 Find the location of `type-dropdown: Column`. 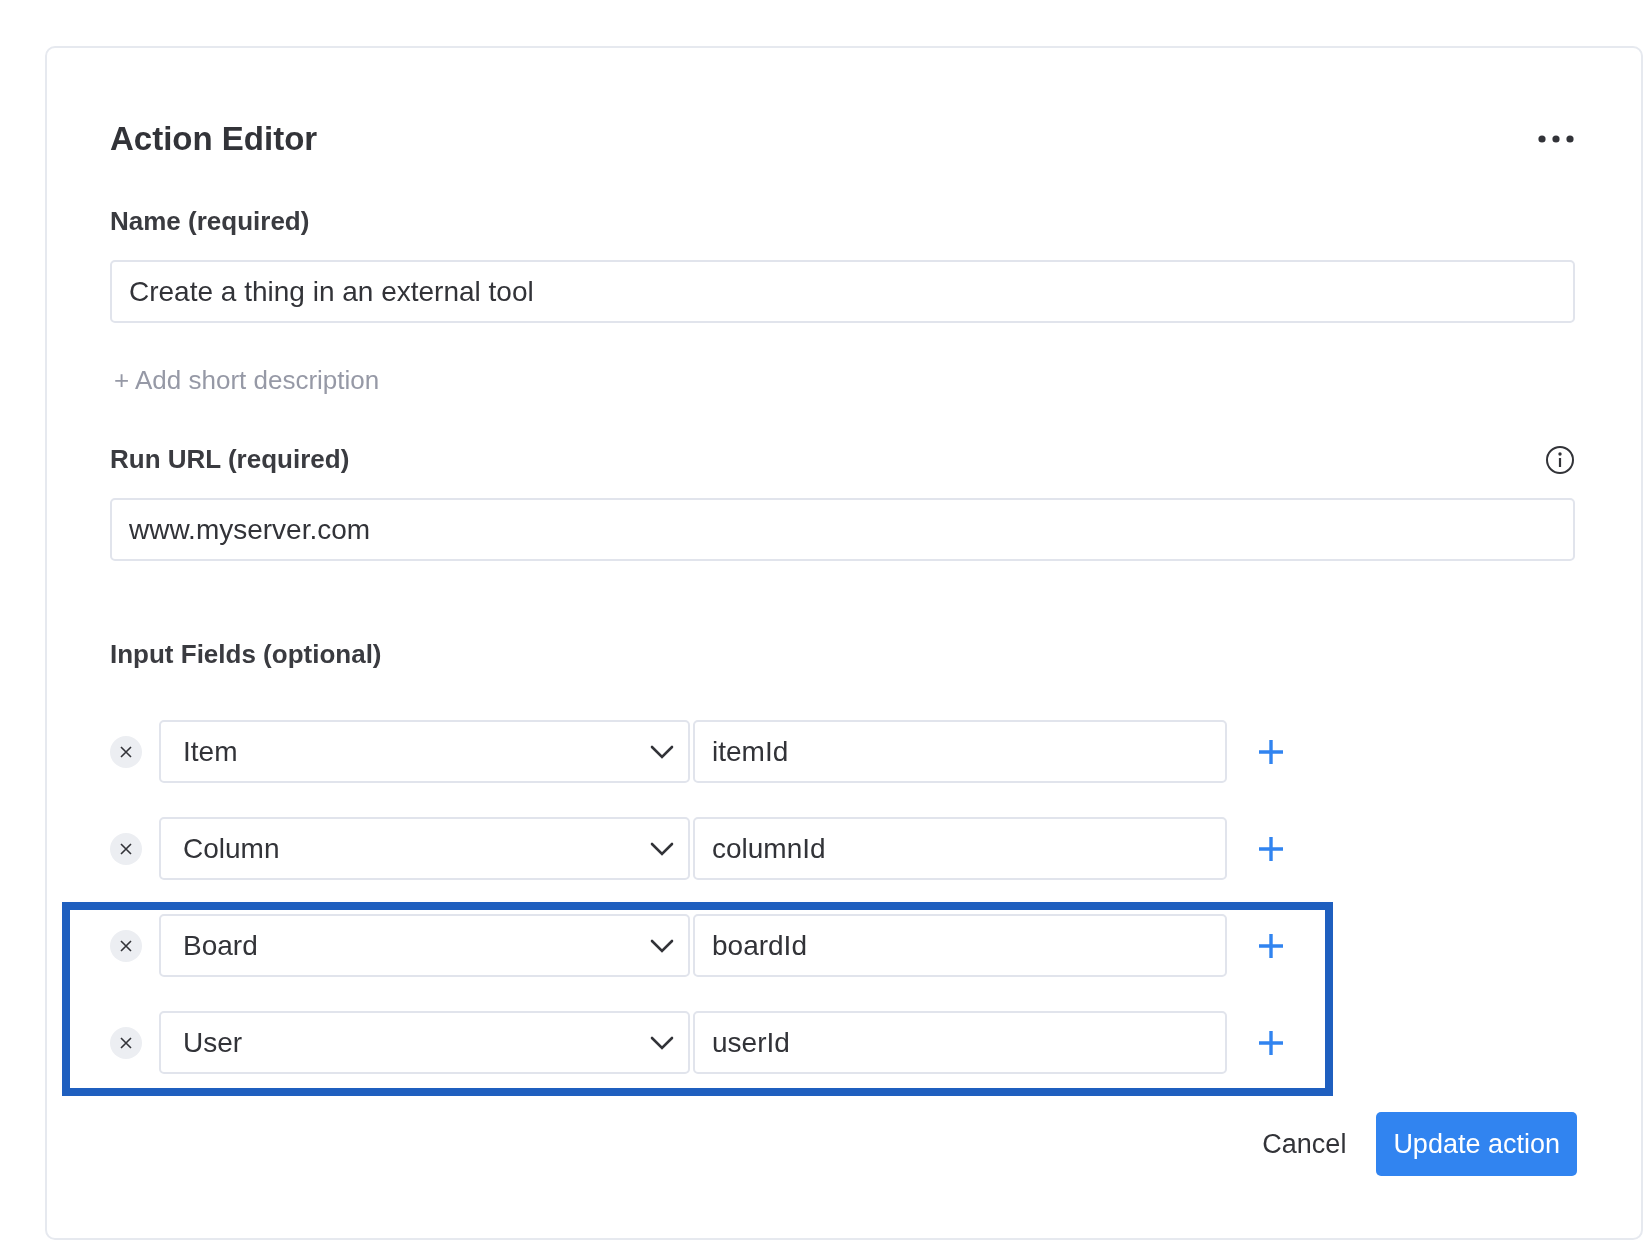

type-dropdown: Column is located at coordinates (424, 848).